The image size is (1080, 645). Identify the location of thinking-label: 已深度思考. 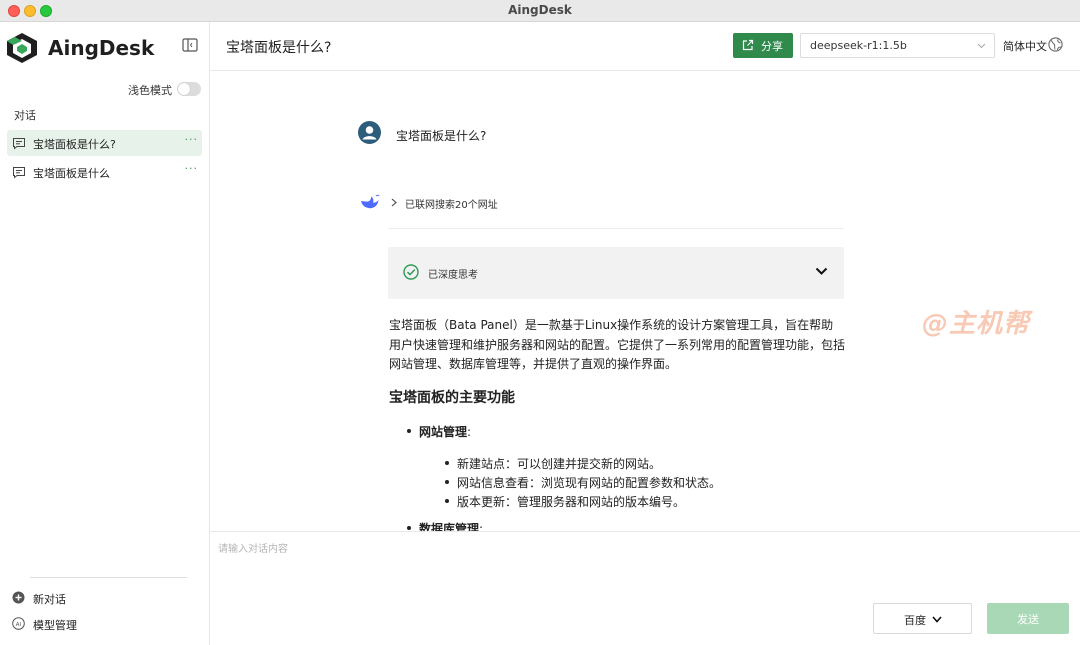
(453, 275).